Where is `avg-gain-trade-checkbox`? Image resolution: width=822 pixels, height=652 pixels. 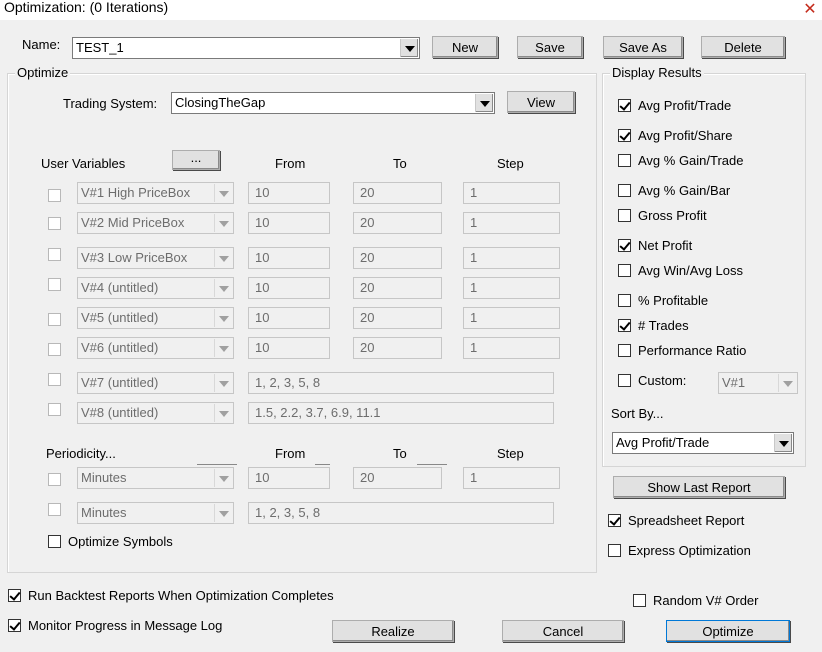 avg-gain-trade-checkbox is located at coordinates (624, 160).